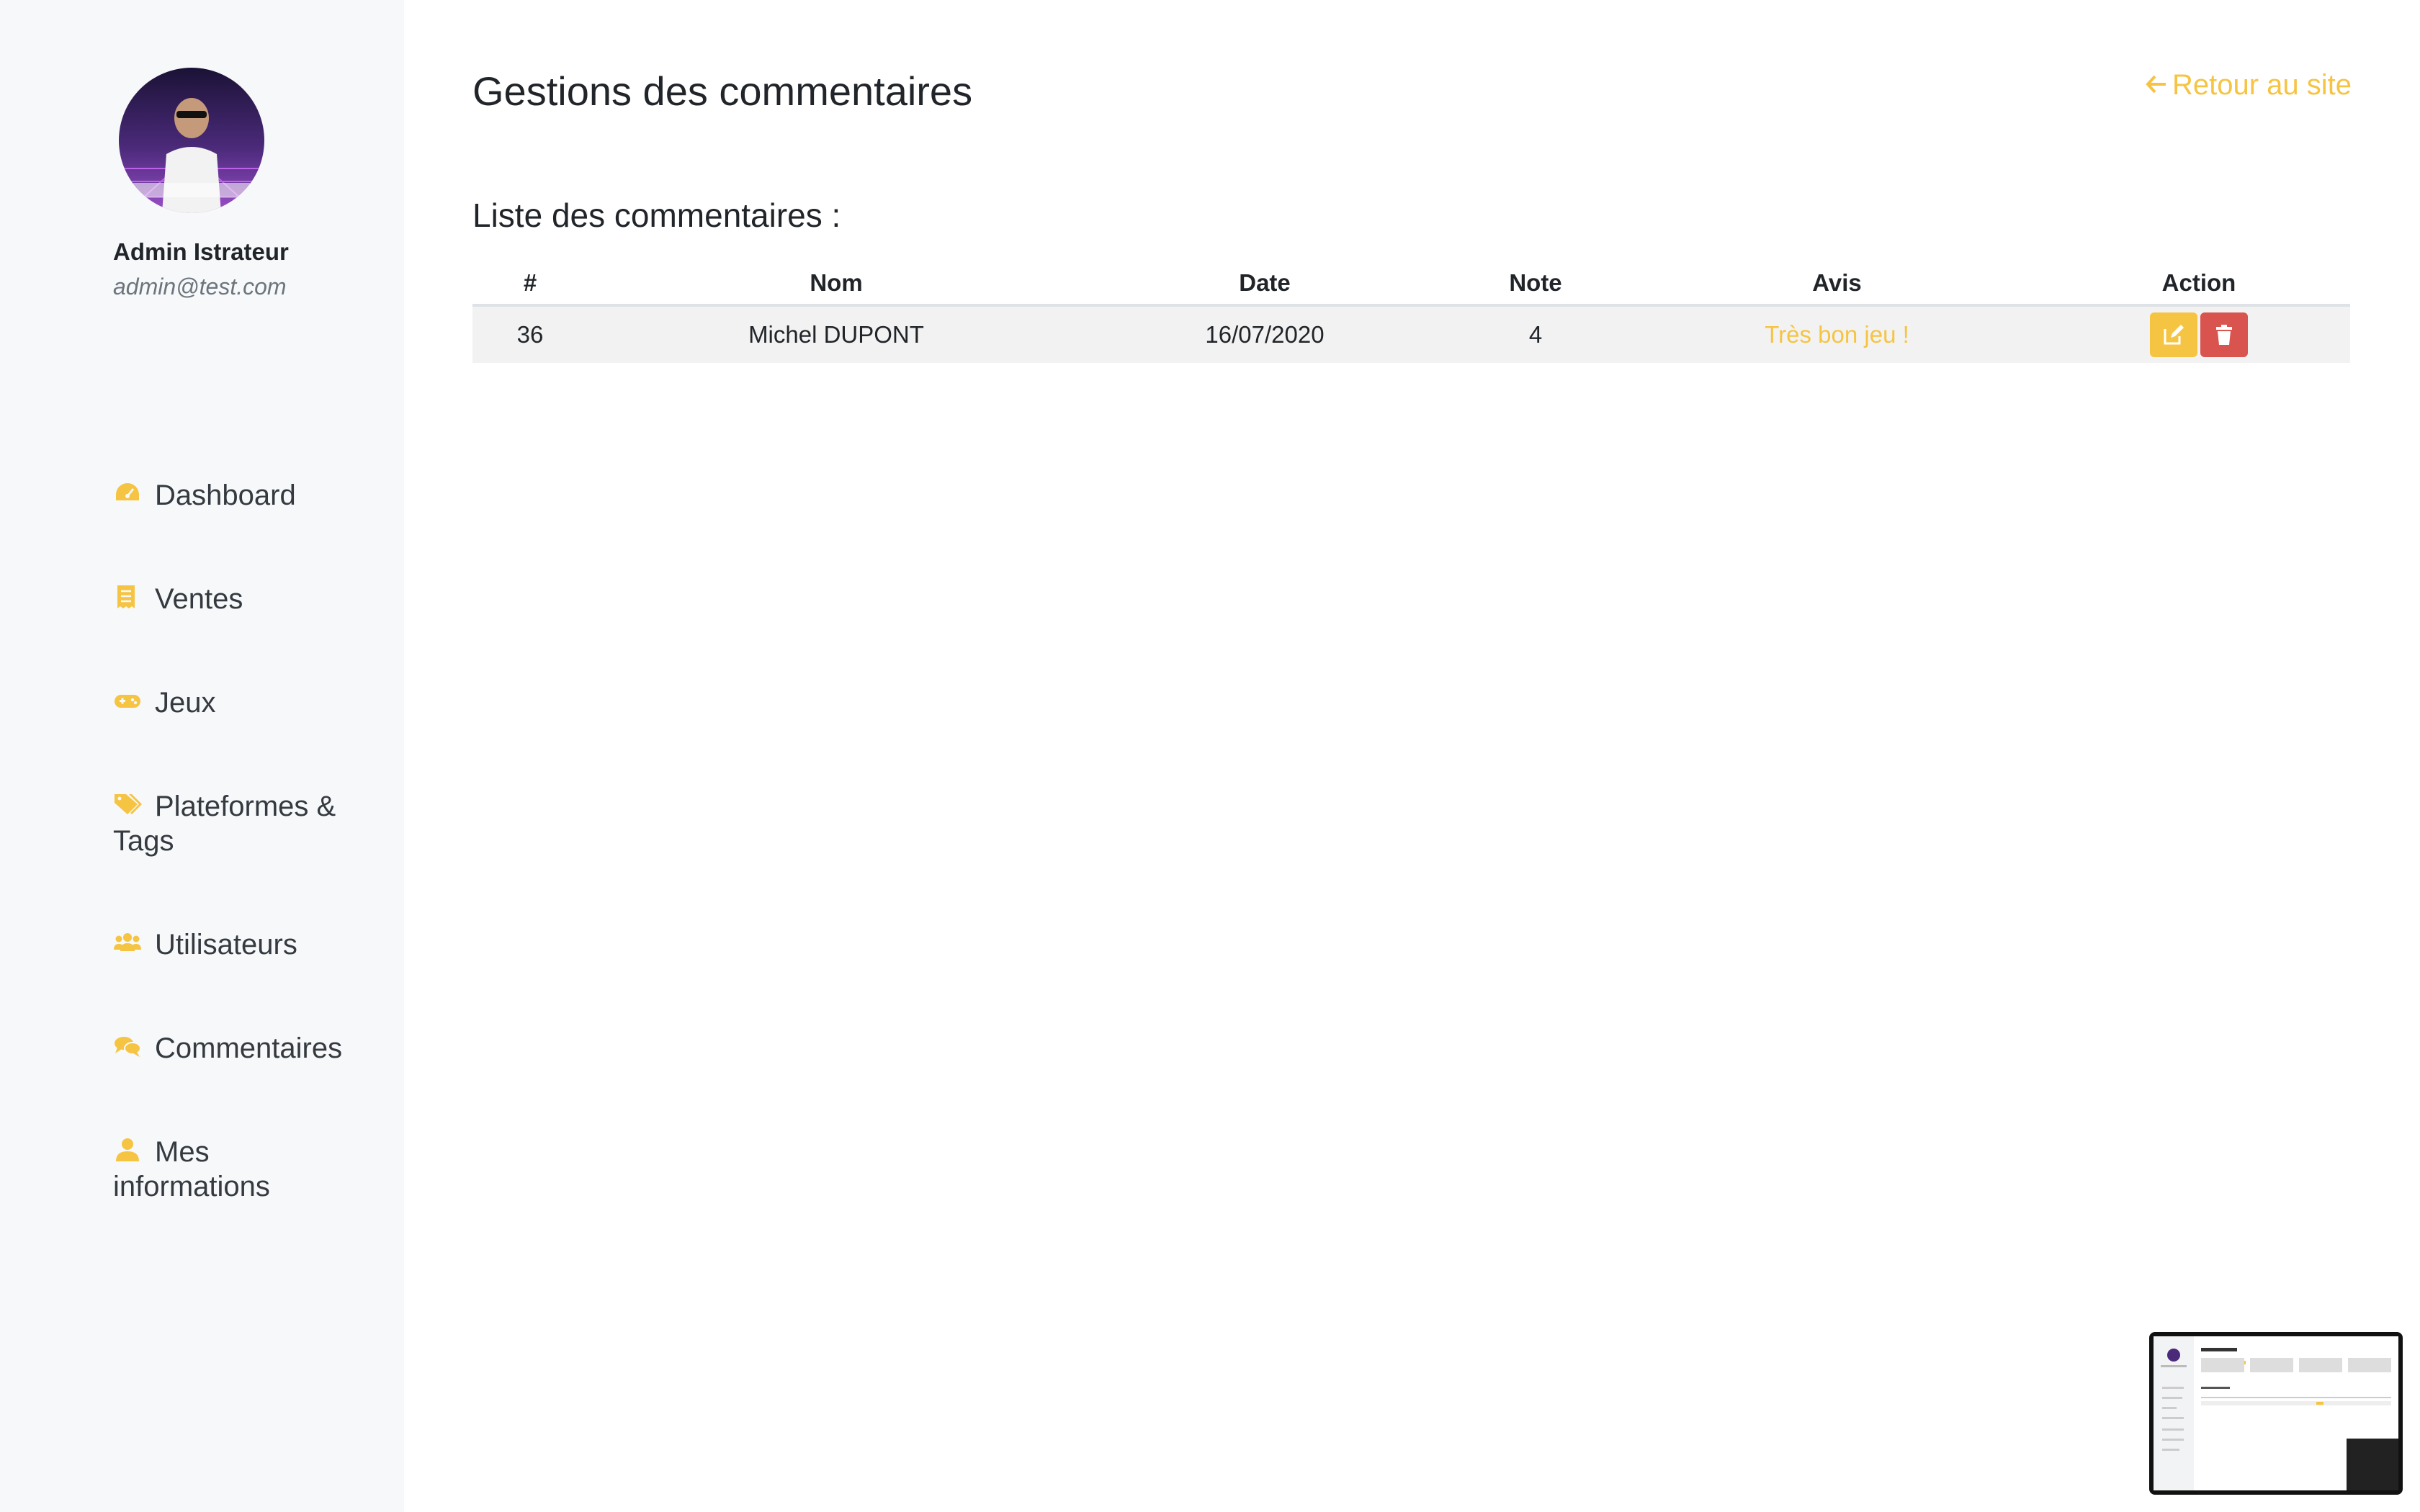  I want to click on sidebar-item-label: Plateformes & Tags, so click(224, 824).